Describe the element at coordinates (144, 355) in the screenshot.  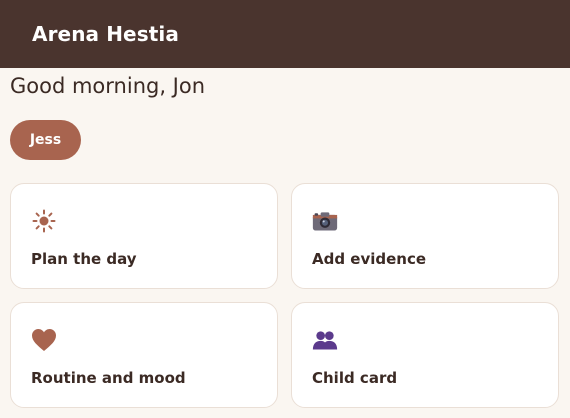
I see `routine-and-mood-card: Routine and mood` at that location.